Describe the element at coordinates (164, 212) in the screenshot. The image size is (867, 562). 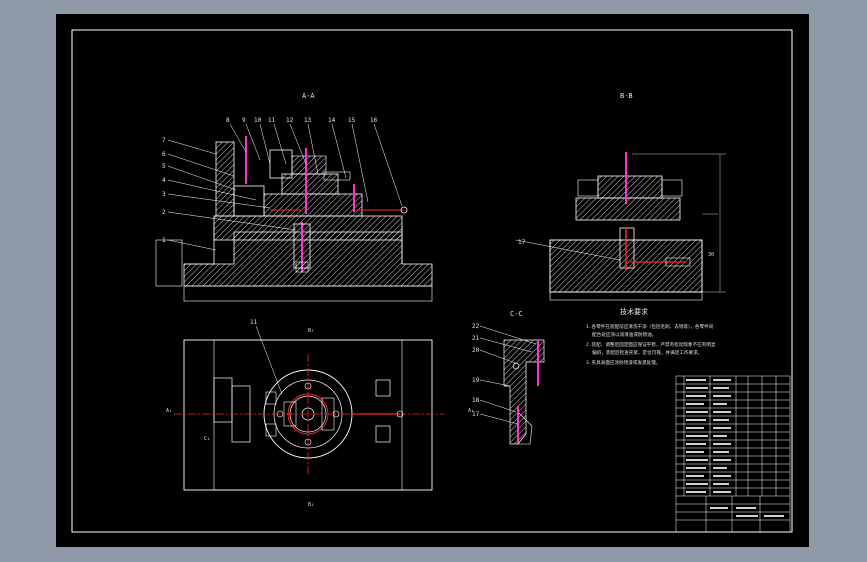
I see `part-no-2: 2` at that location.